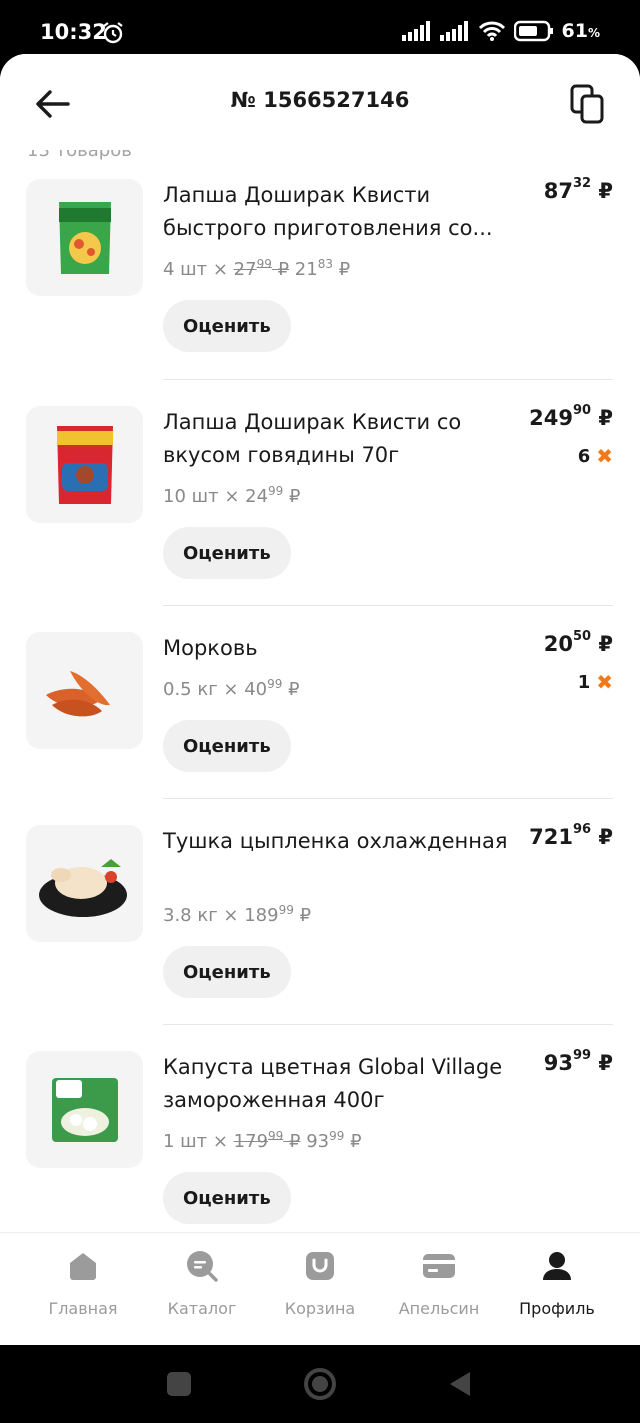  Describe the element at coordinates (343, 841) in the screenshot. I see `product-title: Тушка цыпленка охлажденная` at that location.